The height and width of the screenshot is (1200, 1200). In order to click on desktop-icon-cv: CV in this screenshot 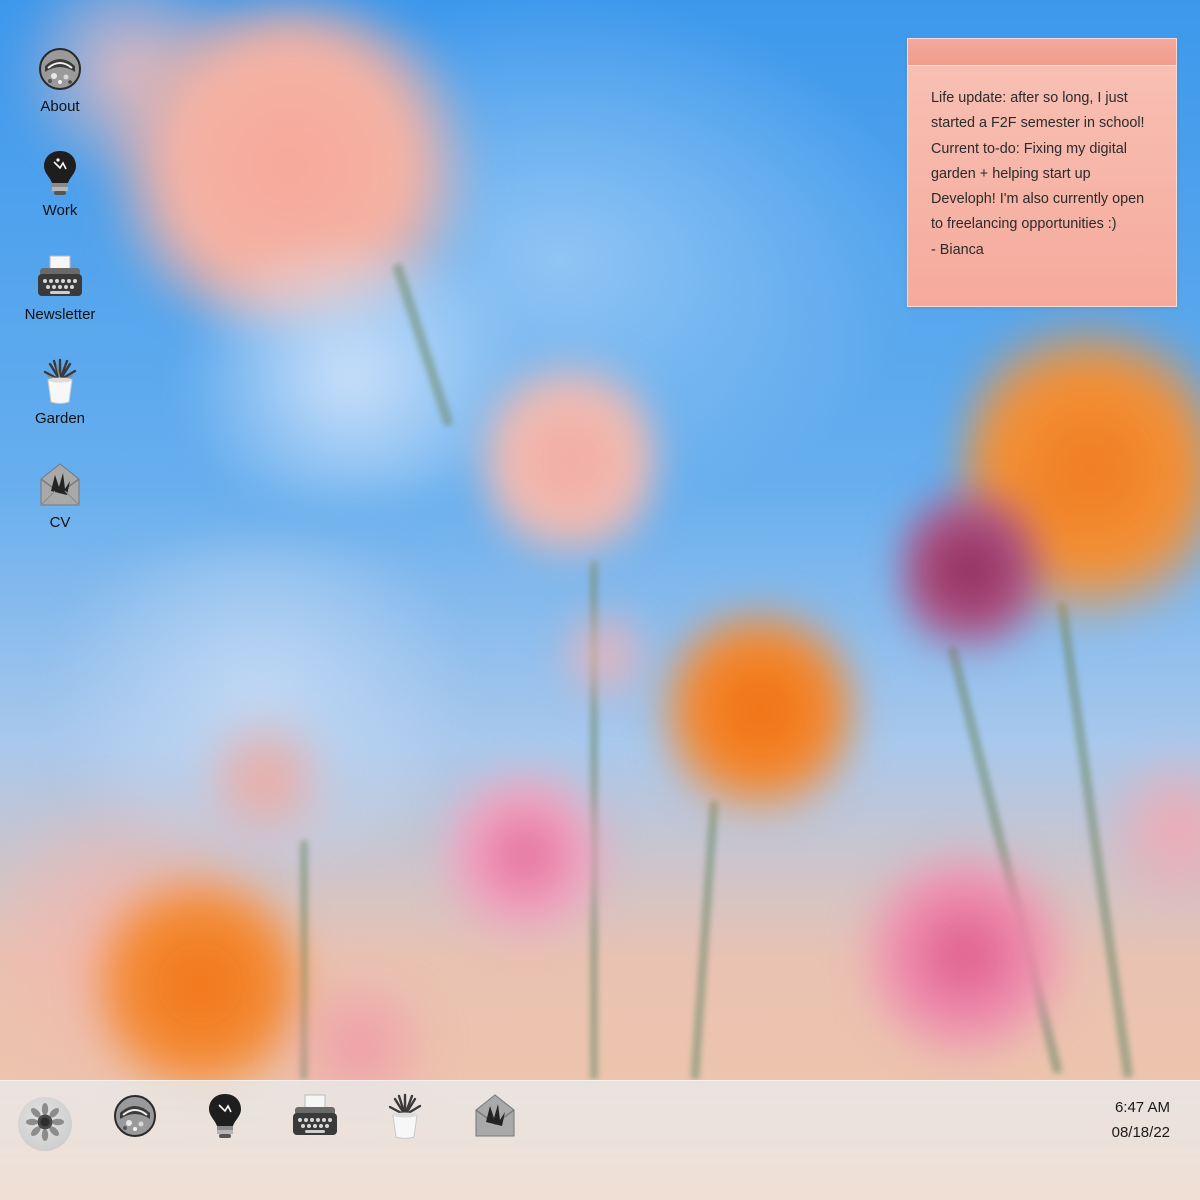, I will do `click(60, 508)`.